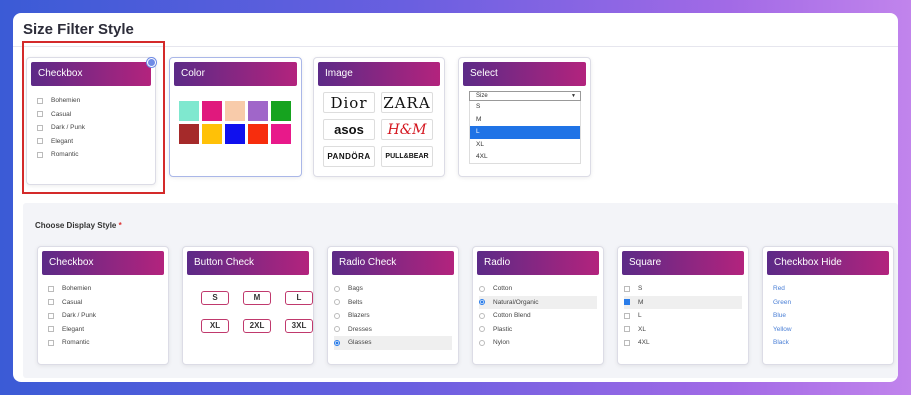  I want to click on item-label: Nylon, so click(501, 343).